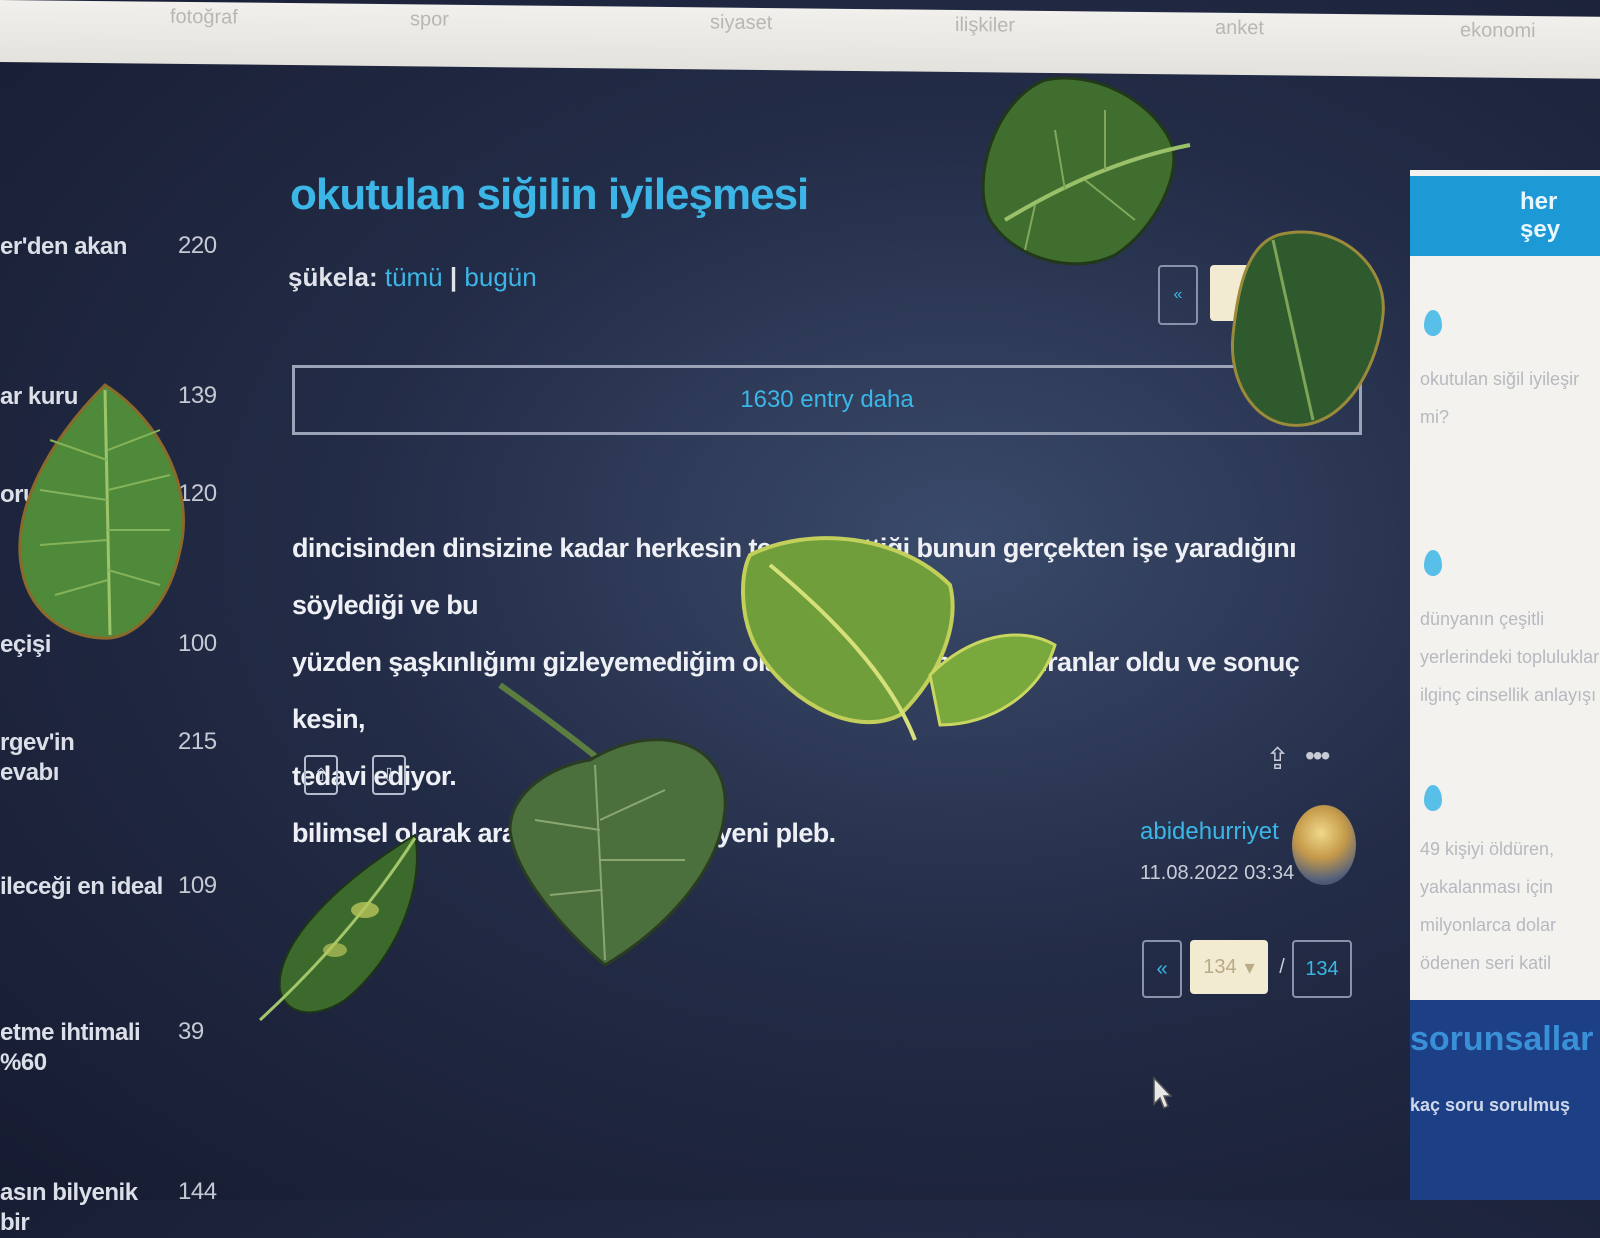 The height and width of the screenshot is (1238, 1600). Describe the element at coordinates (1249, 967) in the screenshot. I see `chevron-down-icon: ▾` at that location.